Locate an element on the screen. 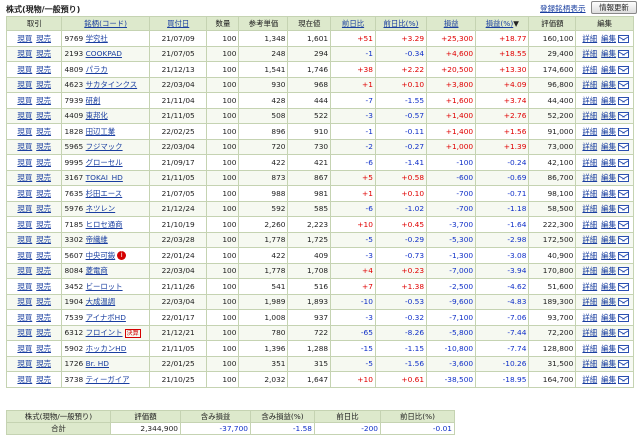 The width and height of the screenshot is (640, 438). registered-stocks-link: 登録銘柄表示 is located at coordinates (563, 8).